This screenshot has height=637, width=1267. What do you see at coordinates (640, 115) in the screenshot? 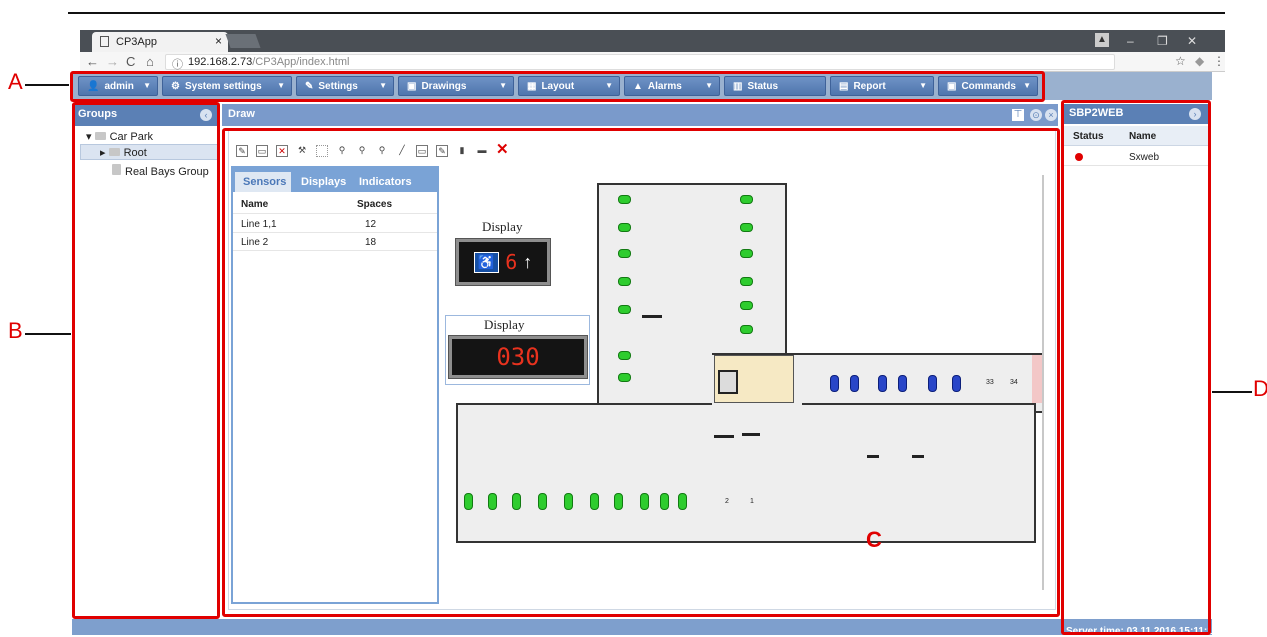
I see `draw-header: Draw` at bounding box center [640, 115].